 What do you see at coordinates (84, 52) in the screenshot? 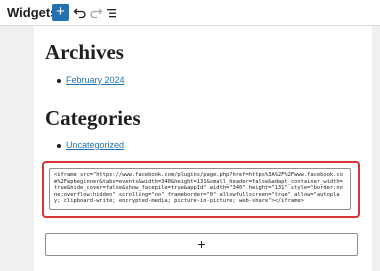
I see `archives-heading: Archives` at bounding box center [84, 52].